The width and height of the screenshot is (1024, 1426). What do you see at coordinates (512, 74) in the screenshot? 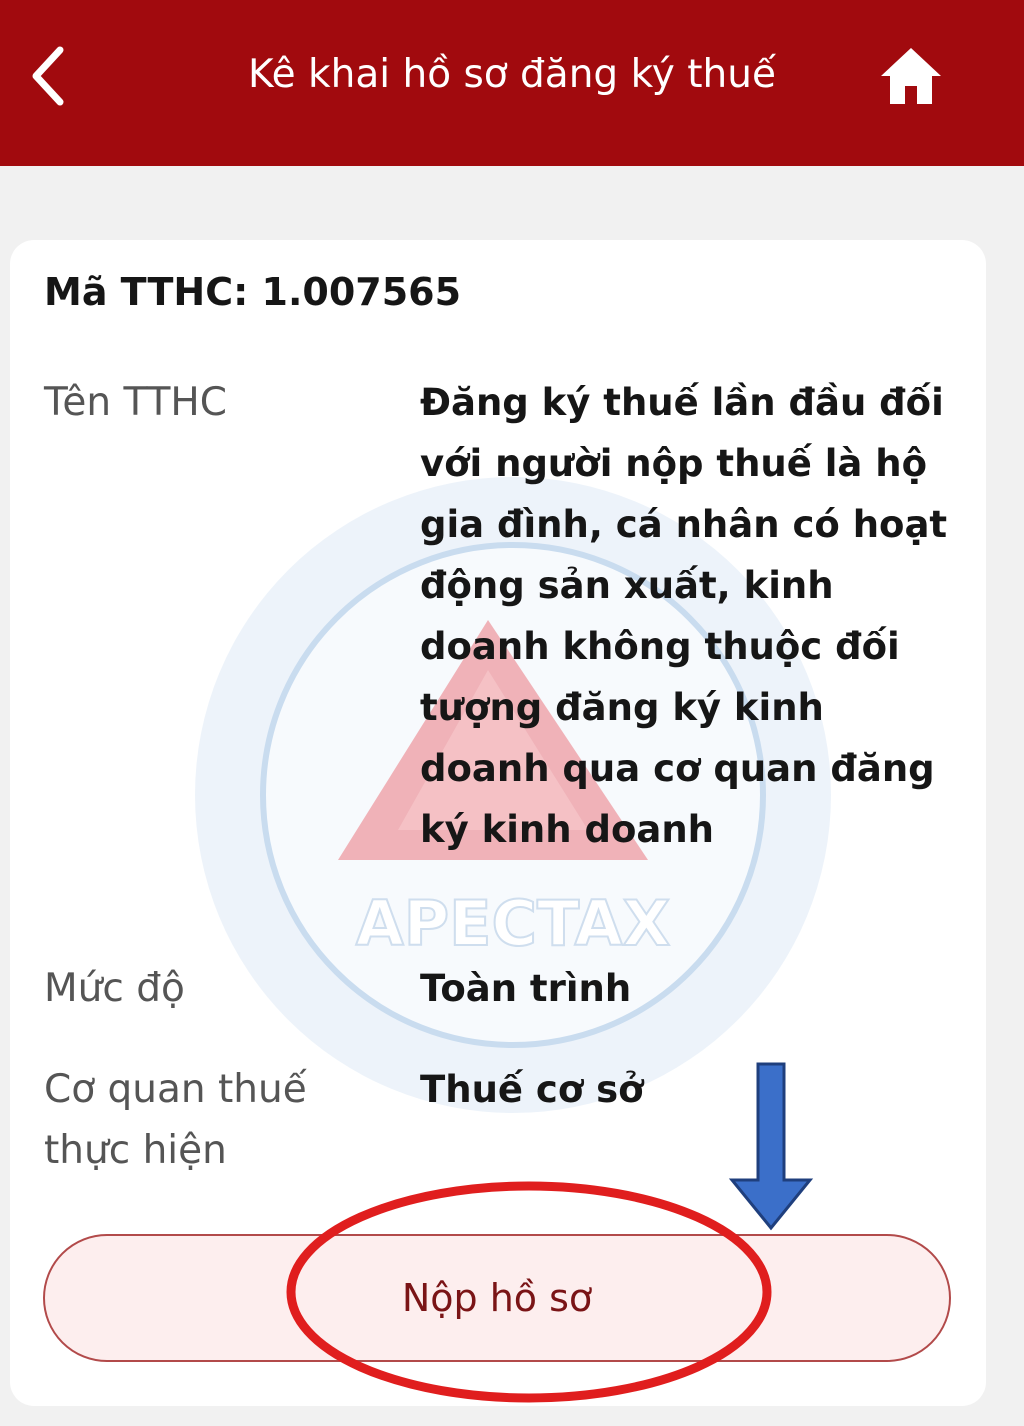
I see `page-title: Kê khai hồ sơ đăng ký thuế` at bounding box center [512, 74].